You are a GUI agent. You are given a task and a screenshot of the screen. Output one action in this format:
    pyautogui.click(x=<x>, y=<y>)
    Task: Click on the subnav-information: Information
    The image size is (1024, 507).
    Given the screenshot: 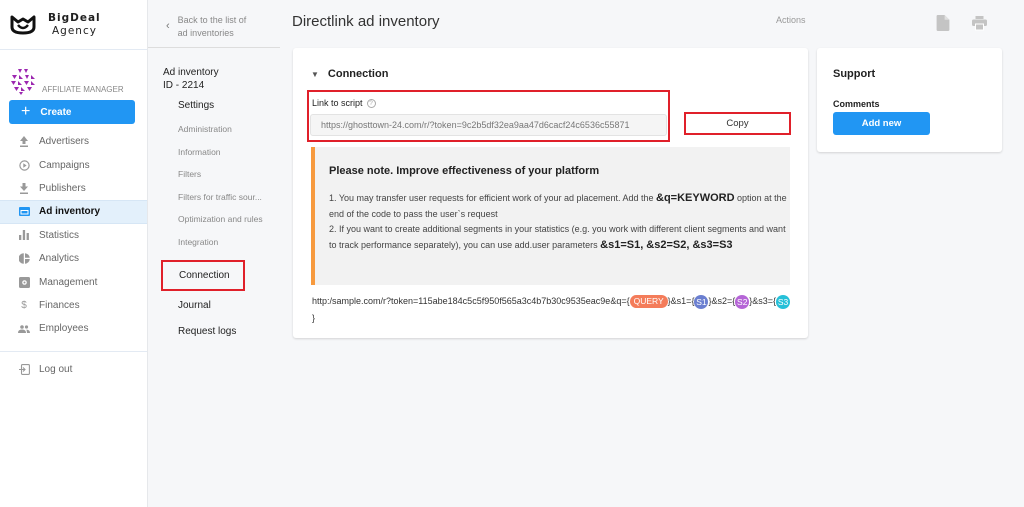 What is the action you would take?
    pyautogui.click(x=215, y=152)
    